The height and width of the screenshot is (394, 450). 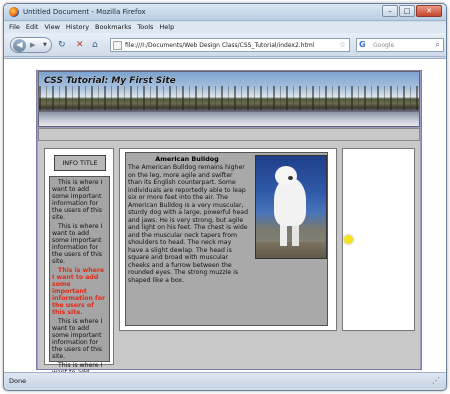 What do you see at coordinates (438, 45) in the screenshot?
I see `search-icon: ⌕` at bounding box center [438, 45].